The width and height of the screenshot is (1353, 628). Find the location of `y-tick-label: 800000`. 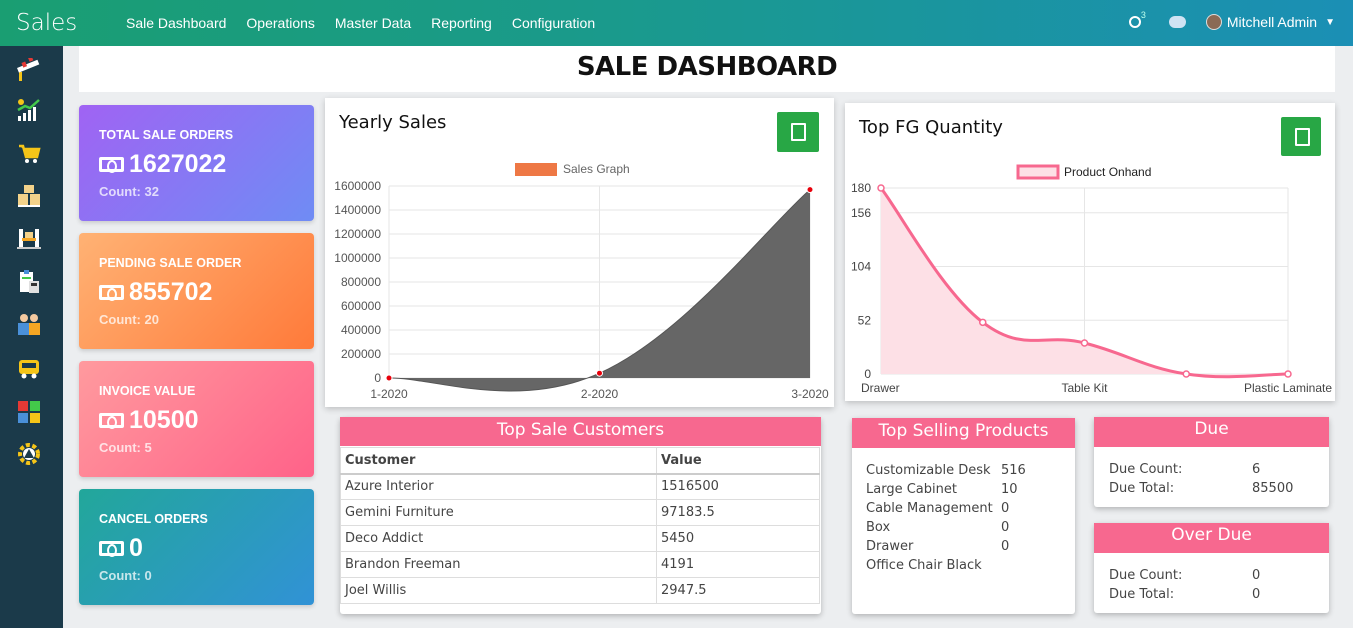

y-tick-label: 800000 is located at coordinates (361, 282).